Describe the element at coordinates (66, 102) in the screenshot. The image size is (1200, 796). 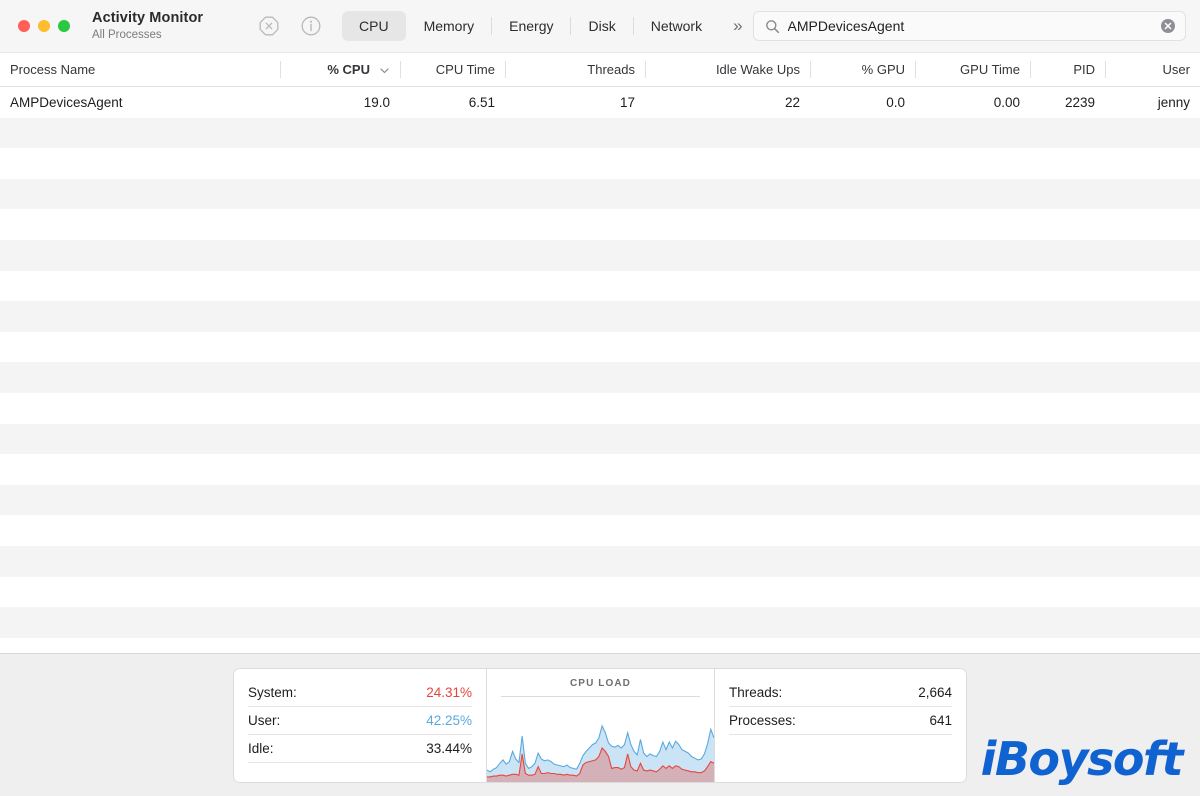
I see `cell-process-name: AMPDevicesAgent` at that location.